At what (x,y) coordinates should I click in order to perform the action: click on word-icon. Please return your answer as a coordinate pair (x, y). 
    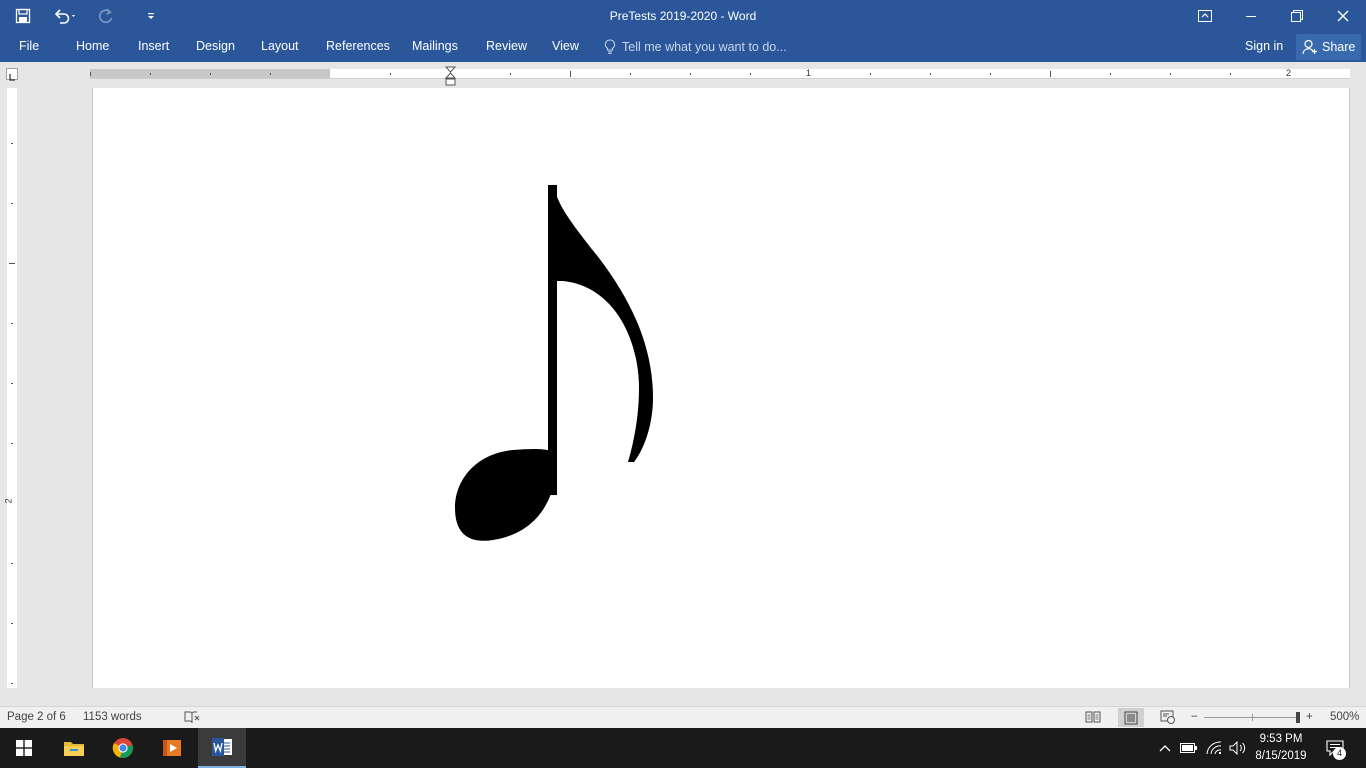
    Looking at the image, I should click on (222, 747).